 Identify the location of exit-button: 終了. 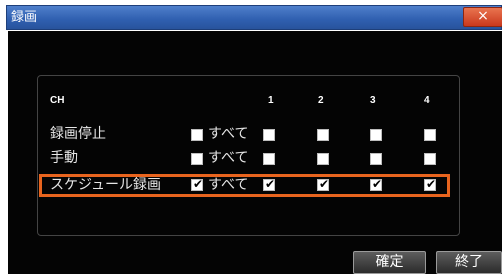
(469, 262).